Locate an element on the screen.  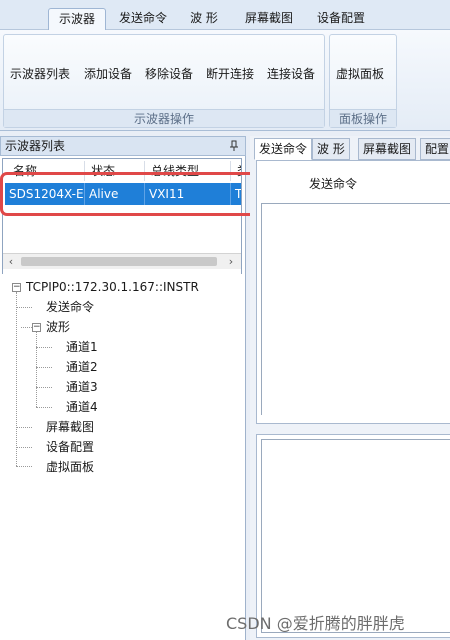
column-header-name: 名称 is located at coordinates (46, 171).